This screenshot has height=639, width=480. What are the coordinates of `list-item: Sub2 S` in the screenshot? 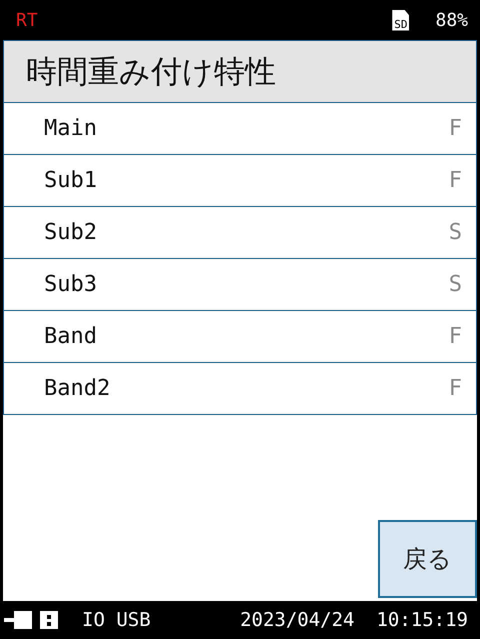 It's located at (240, 233).